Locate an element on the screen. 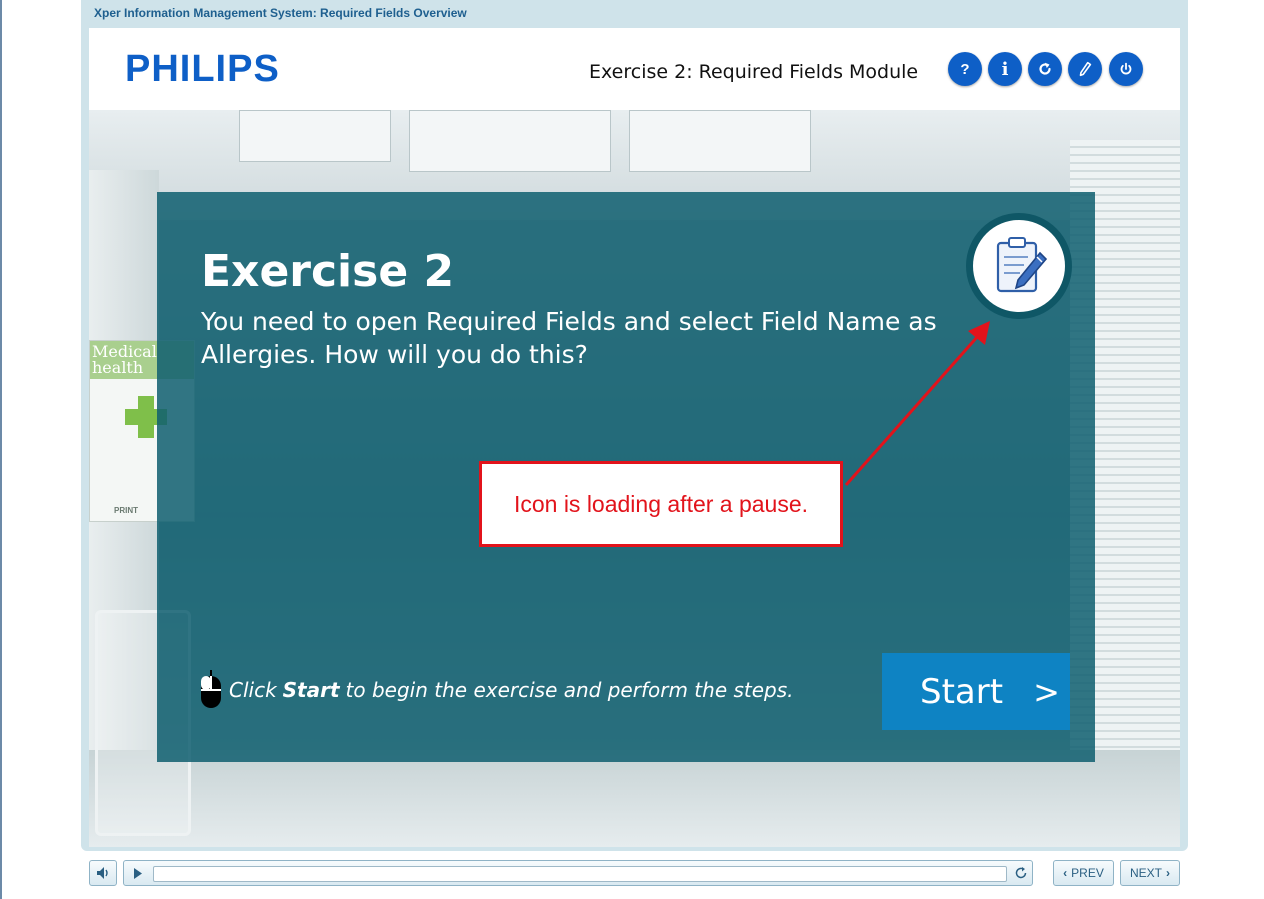 The height and width of the screenshot is (899, 1264). start-button: Start > is located at coordinates (976, 691).